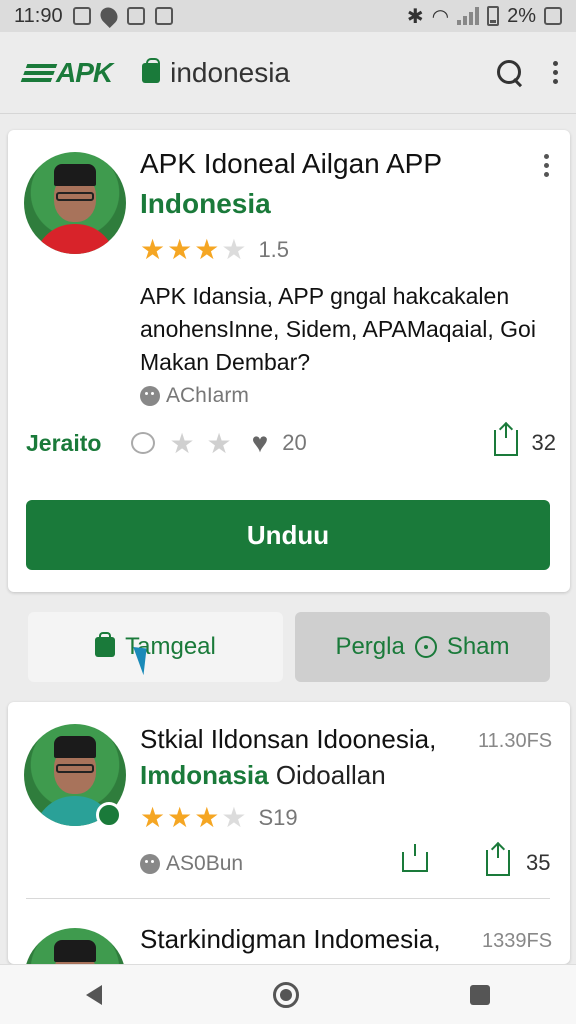  Describe the element at coordinates (515, 741) in the screenshot. I see `list-item-time: 11.30FS` at that location.